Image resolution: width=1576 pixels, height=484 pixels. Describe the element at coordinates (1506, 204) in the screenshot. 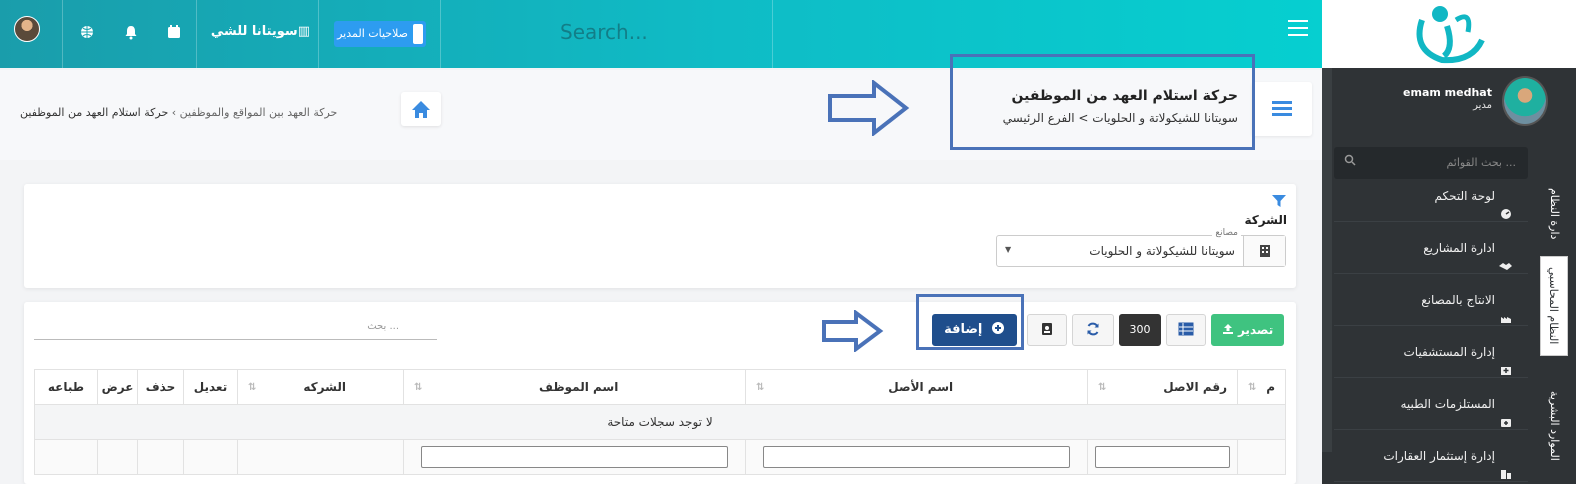

I see `dashboard-icon` at that location.